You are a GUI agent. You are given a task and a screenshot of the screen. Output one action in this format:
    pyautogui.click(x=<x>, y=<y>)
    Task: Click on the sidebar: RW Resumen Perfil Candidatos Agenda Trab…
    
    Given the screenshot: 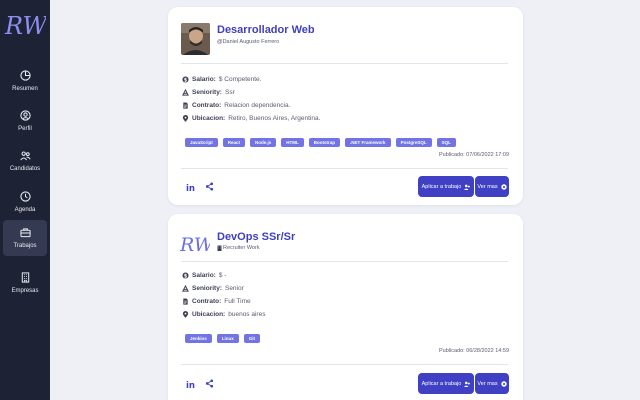 What is the action you would take?
    pyautogui.click(x=25, y=200)
    